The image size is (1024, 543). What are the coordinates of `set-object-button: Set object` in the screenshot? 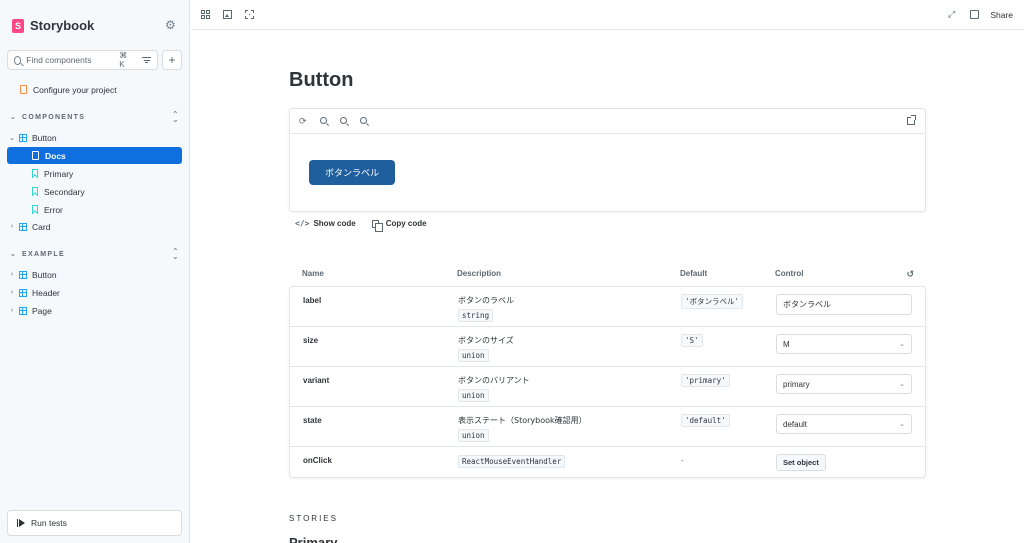 It's located at (801, 462).